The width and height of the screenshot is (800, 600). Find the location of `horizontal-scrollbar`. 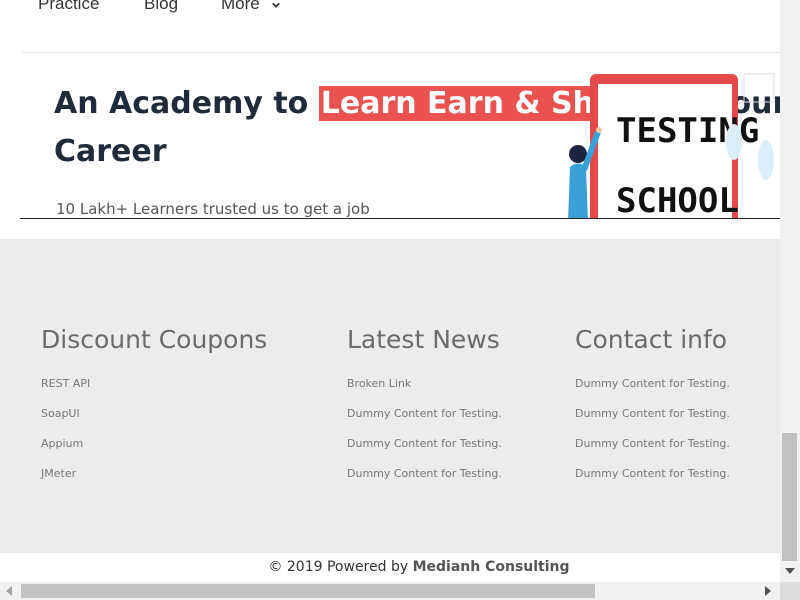

horizontal-scrollbar is located at coordinates (390, 591).